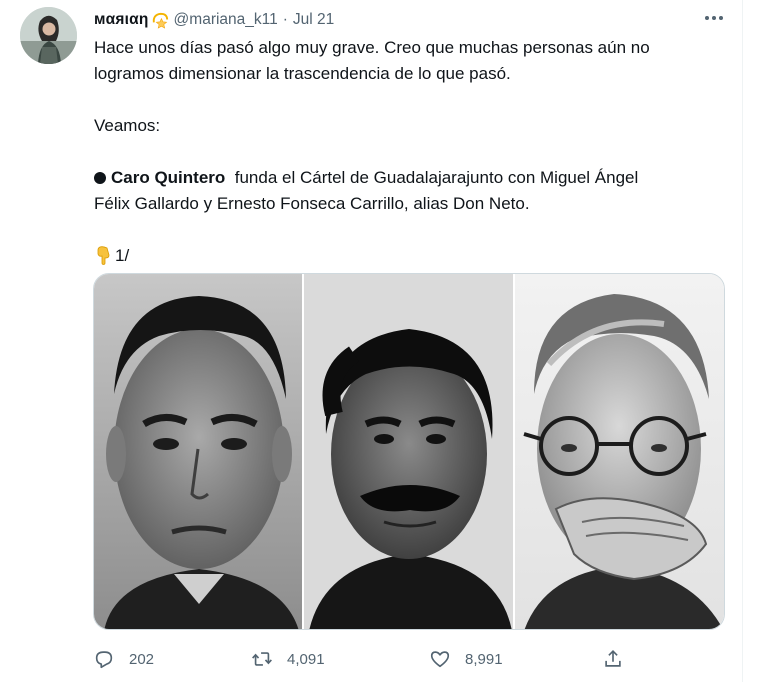 Image resolution: width=762 pixels, height=682 pixels. What do you see at coordinates (440, 659) in the screenshot?
I see `heart-icon` at bounding box center [440, 659].